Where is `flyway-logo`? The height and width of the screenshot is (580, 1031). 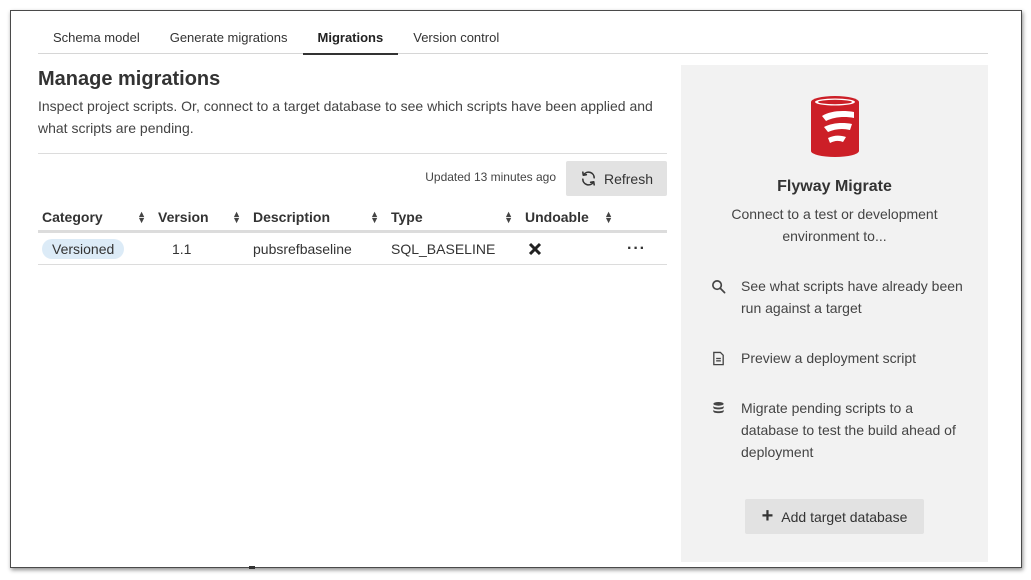 flyway-logo is located at coordinates (835, 126).